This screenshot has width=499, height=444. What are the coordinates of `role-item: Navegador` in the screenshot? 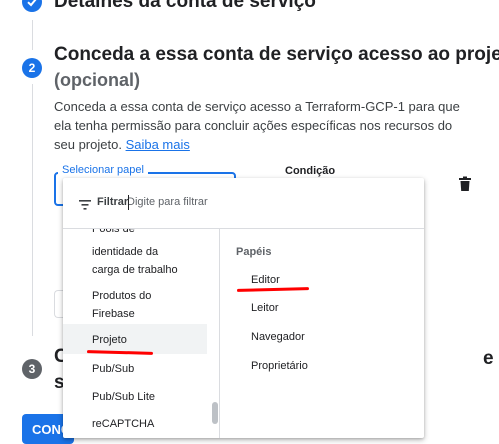 It's located at (278, 337).